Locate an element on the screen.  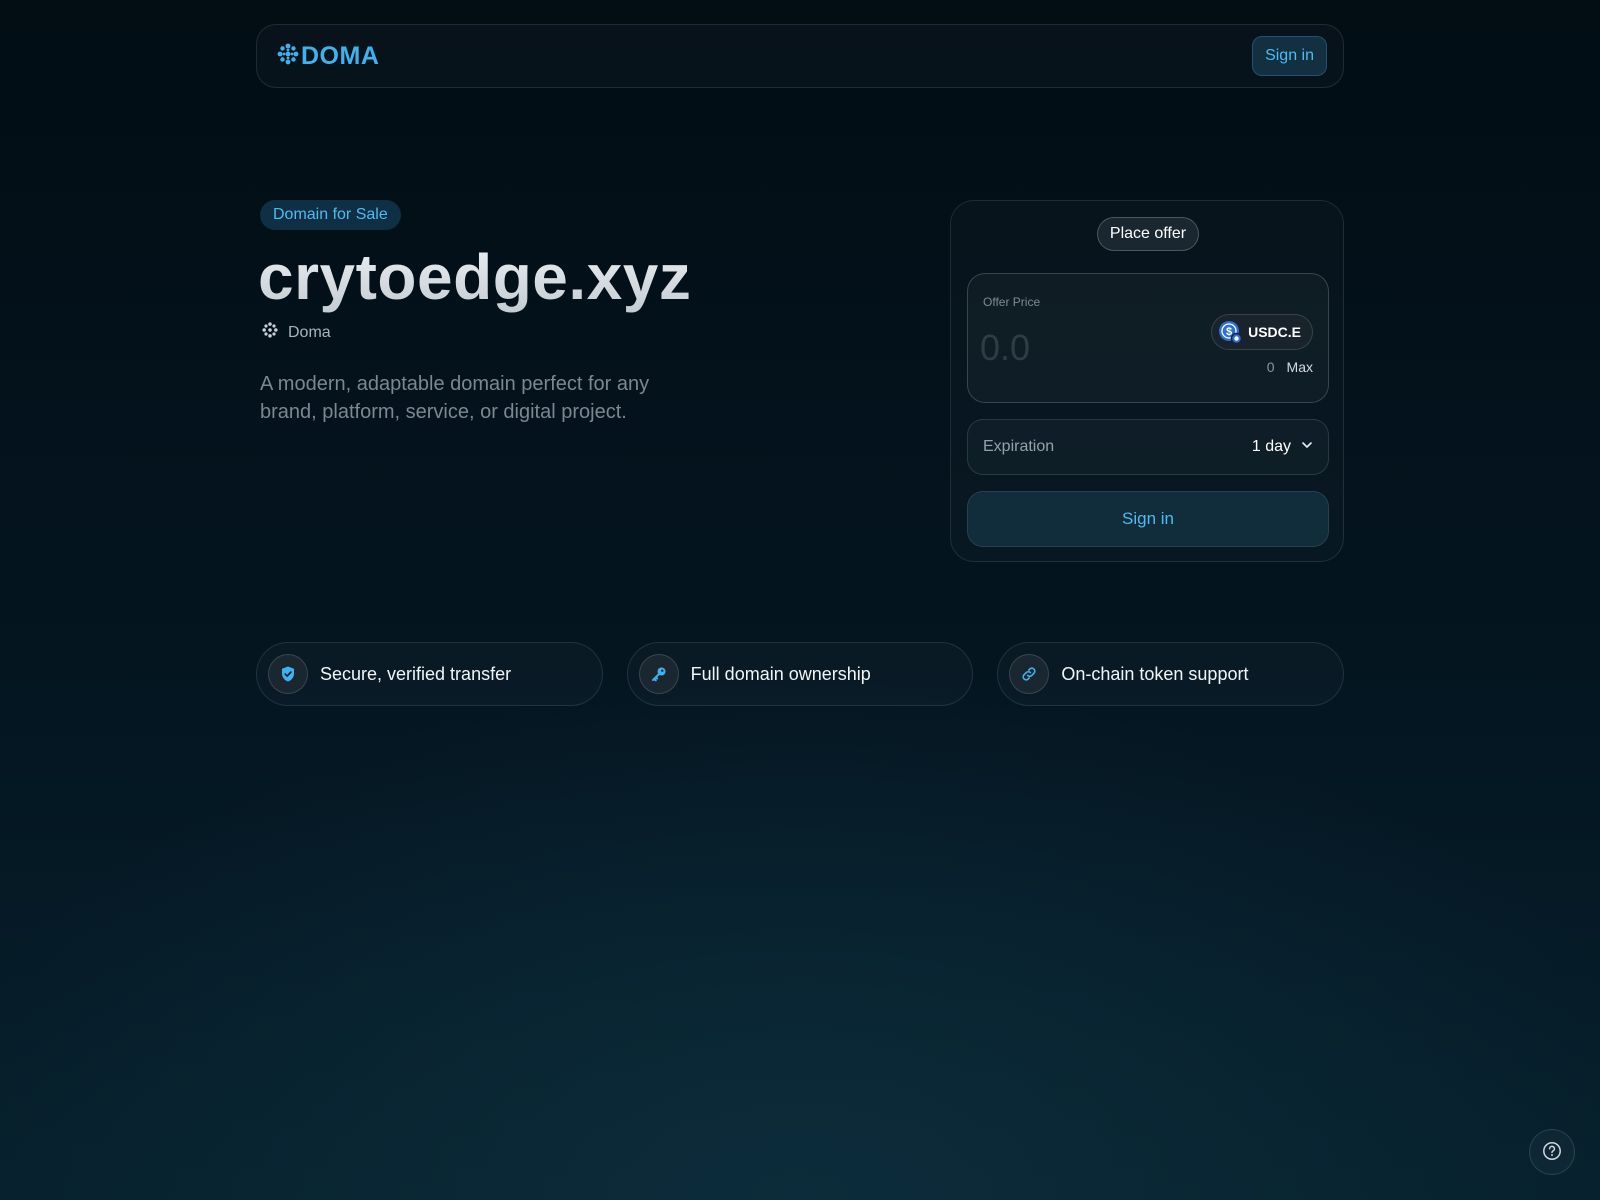
top-header: DOMA Sign in is located at coordinates (800, 56).